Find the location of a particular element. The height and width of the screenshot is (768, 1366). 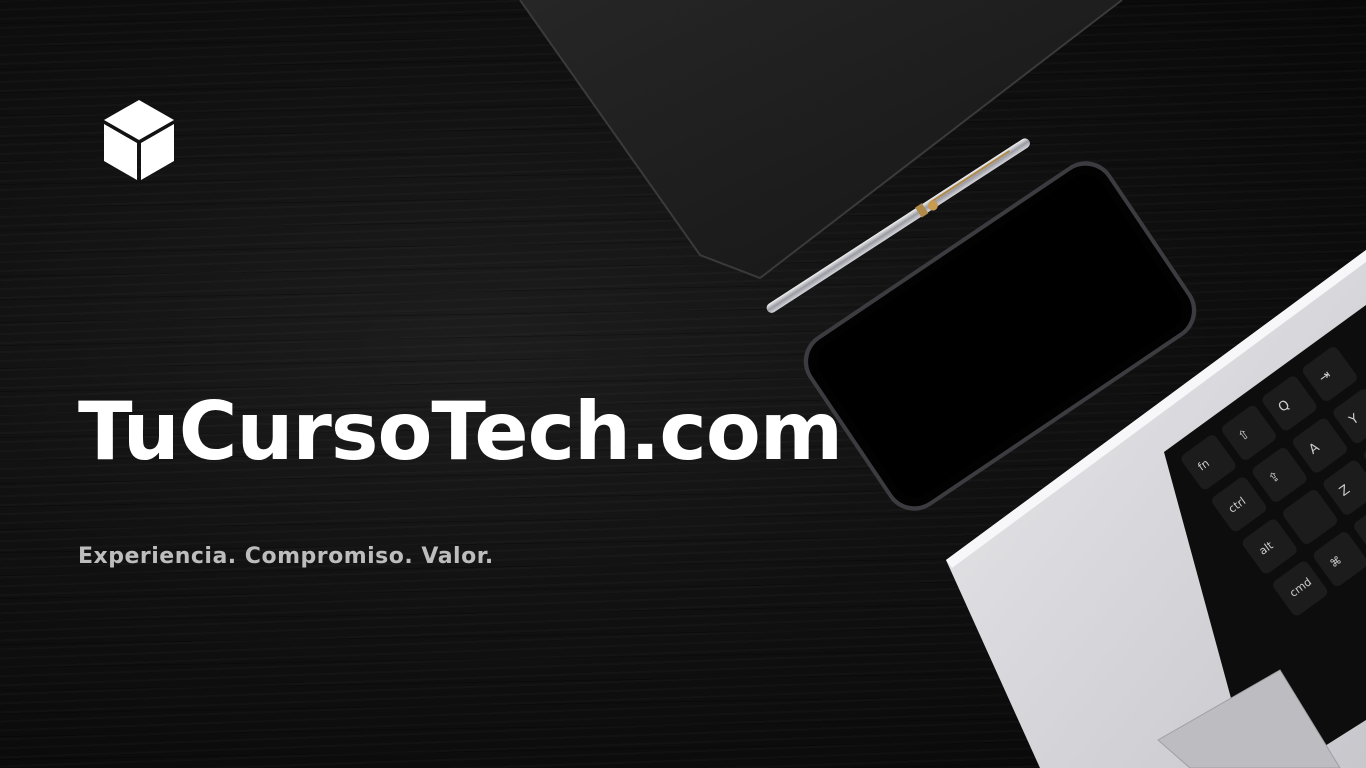

cube-icon is located at coordinates (139, 140).